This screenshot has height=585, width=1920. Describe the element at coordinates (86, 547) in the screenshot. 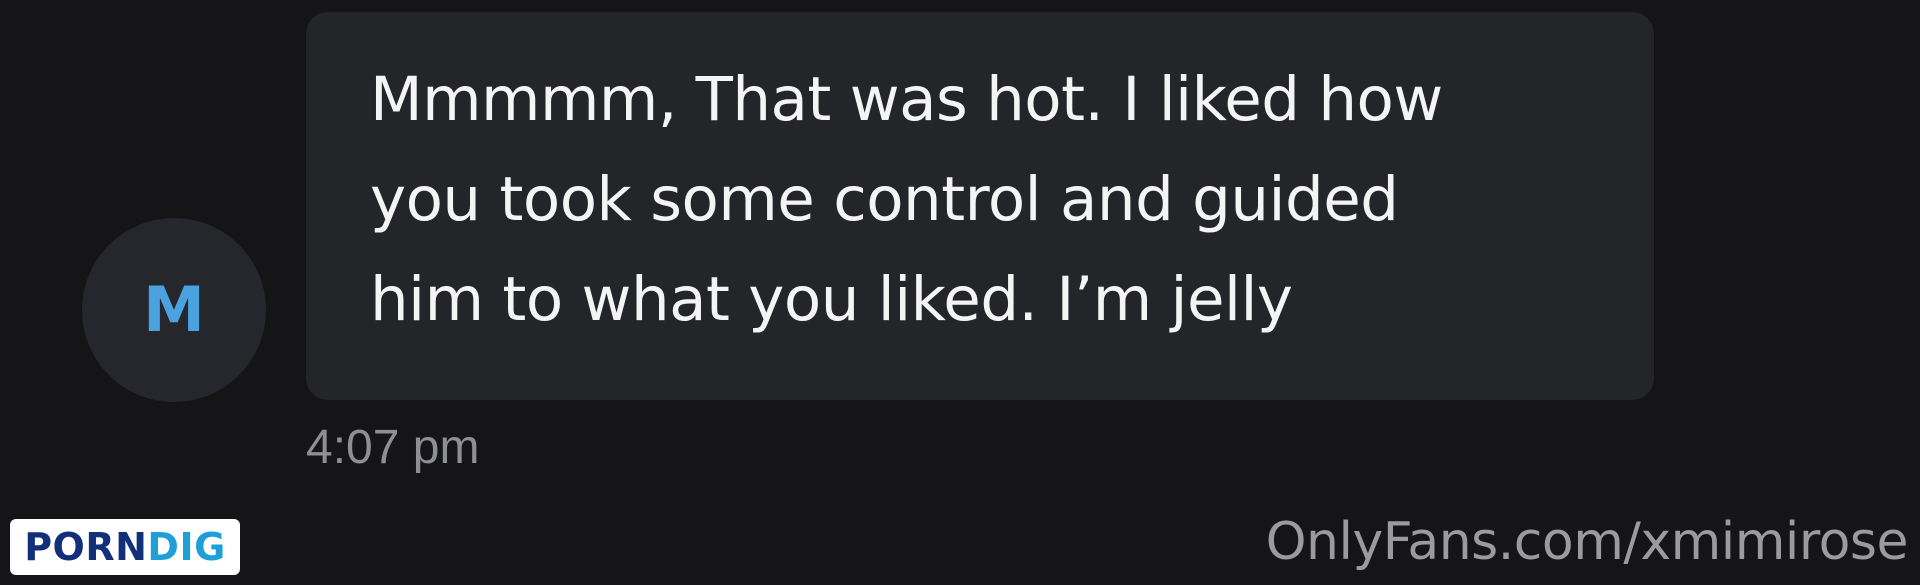

I see `brand-logo-part-a: PORN` at that location.